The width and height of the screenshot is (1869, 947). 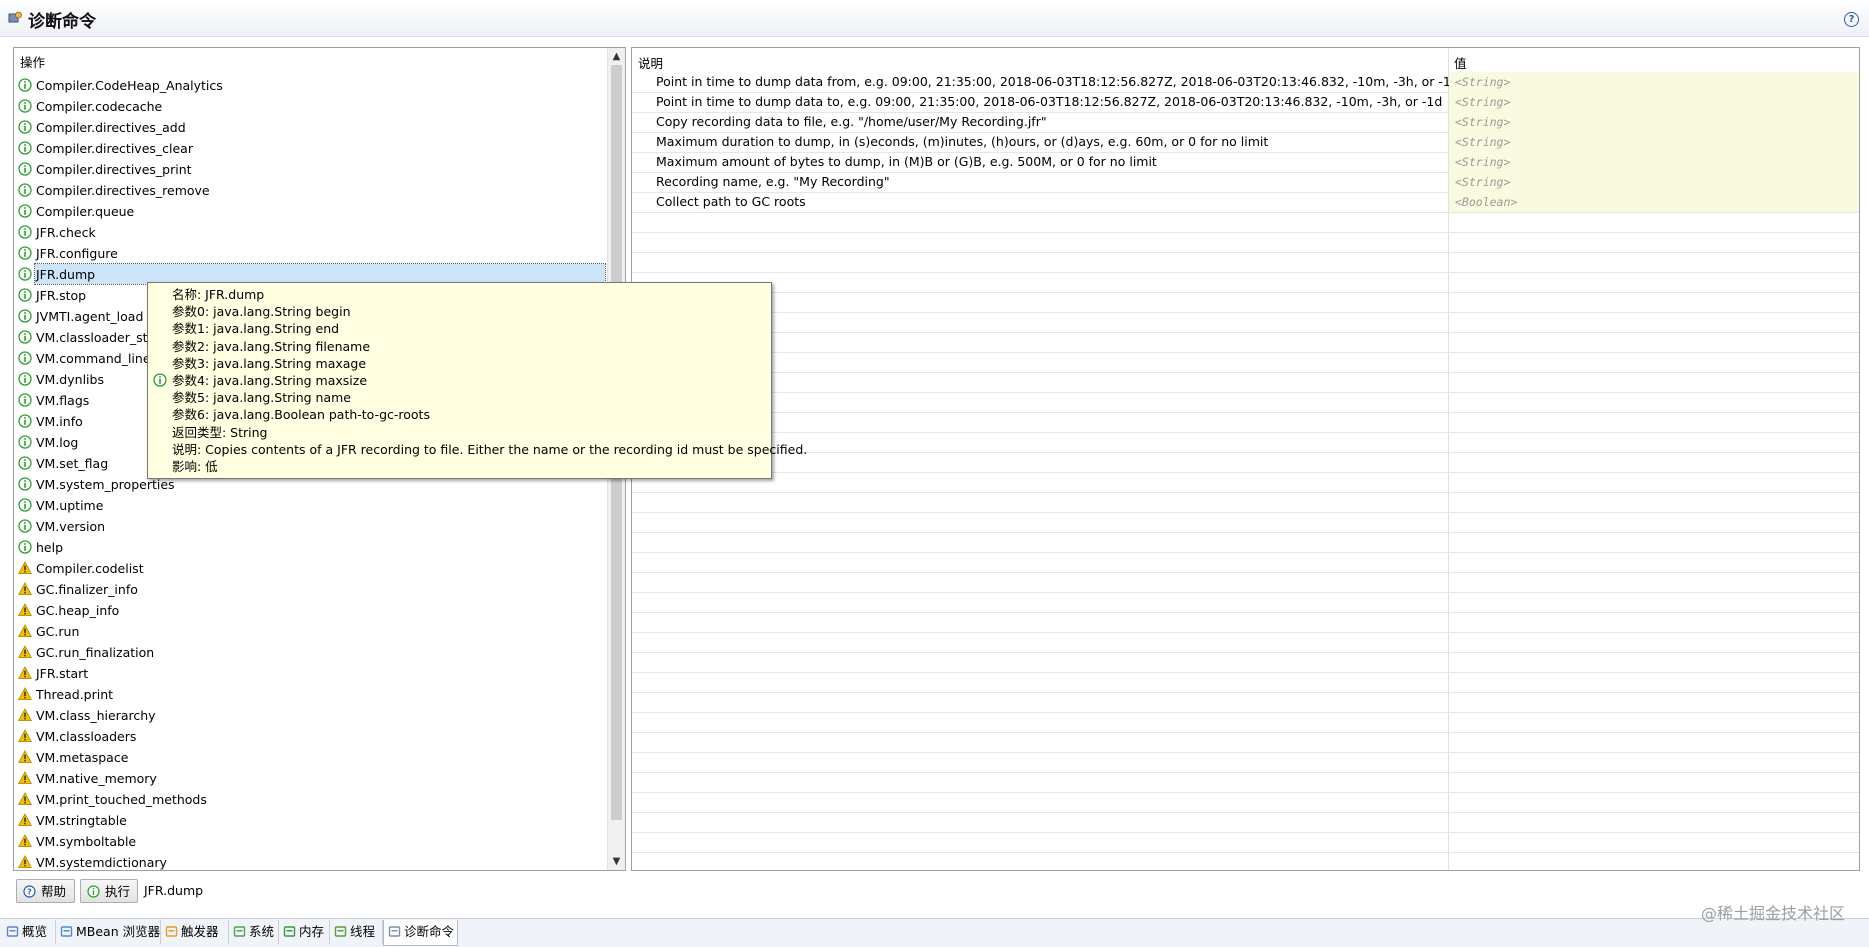 What do you see at coordinates (66, 232) in the screenshot?
I see `operation-label: JFR.check` at bounding box center [66, 232].